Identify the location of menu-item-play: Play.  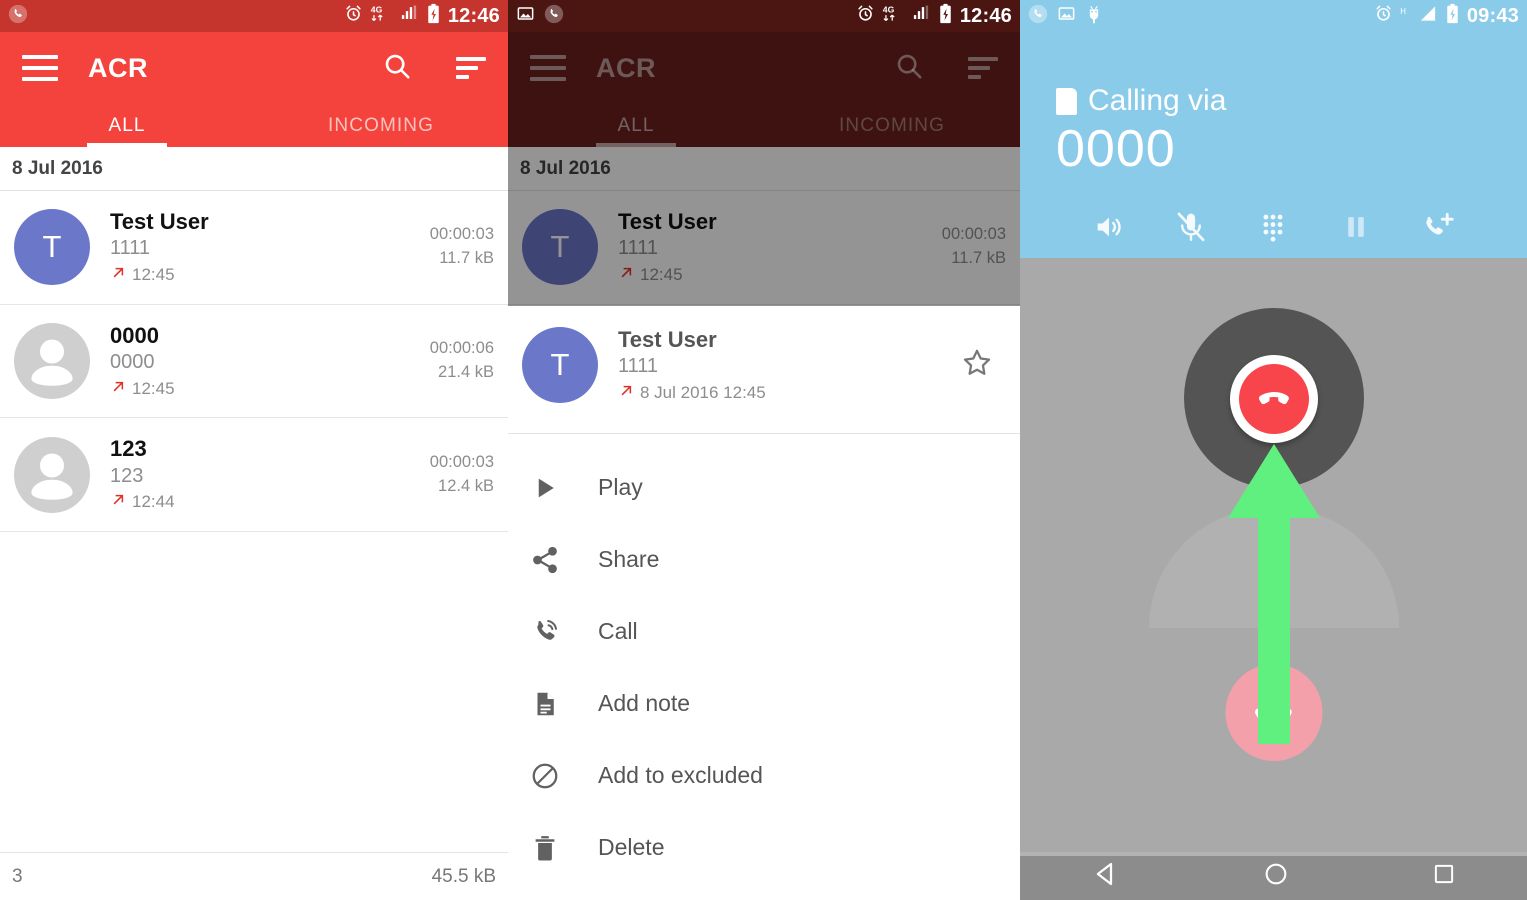
(764, 488).